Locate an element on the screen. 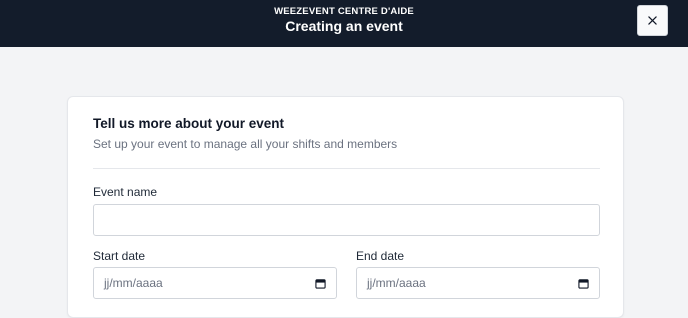 This screenshot has width=688, height=318. page-title: Creating an event is located at coordinates (344, 26).